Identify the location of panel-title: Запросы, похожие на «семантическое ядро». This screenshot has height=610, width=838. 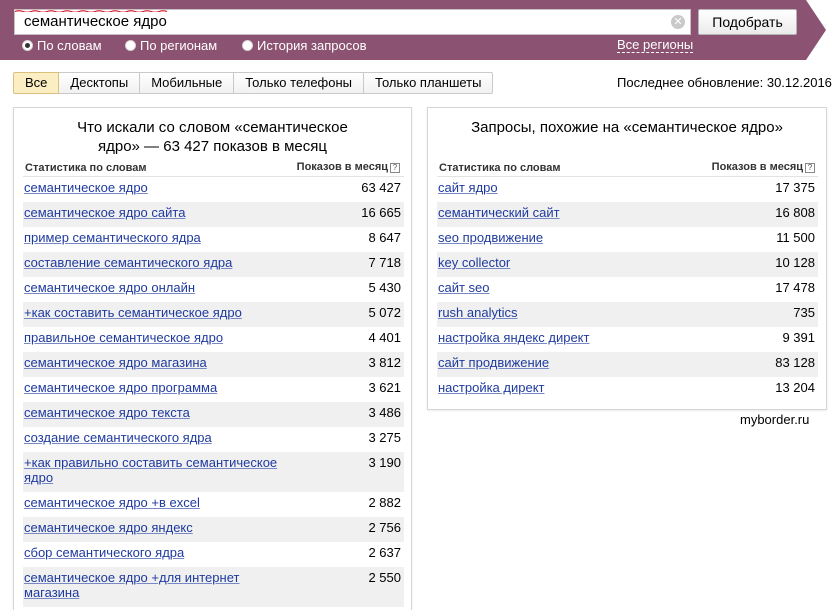
(627, 127).